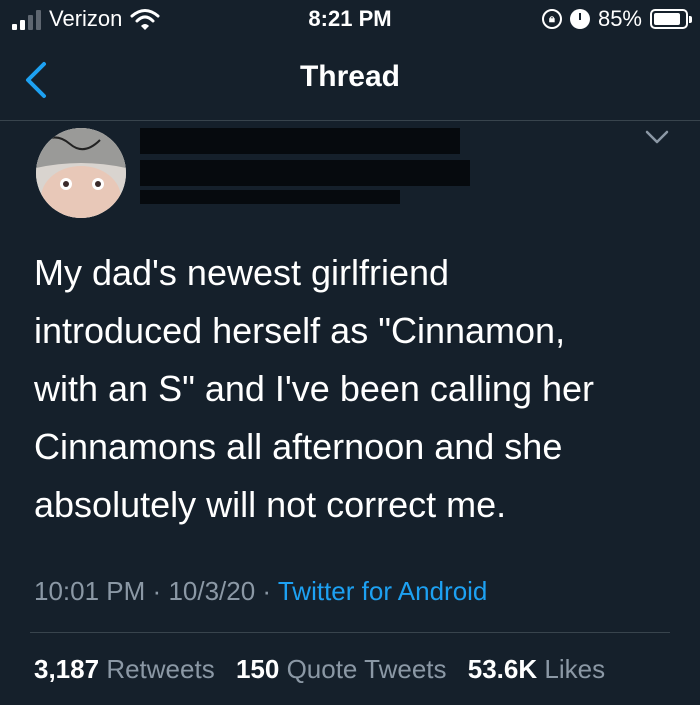 This screenshot has width=700, height=705. Describe the element at coordinates (575, 669) in the screenshot. I see `likes-label: Likes` at that location.